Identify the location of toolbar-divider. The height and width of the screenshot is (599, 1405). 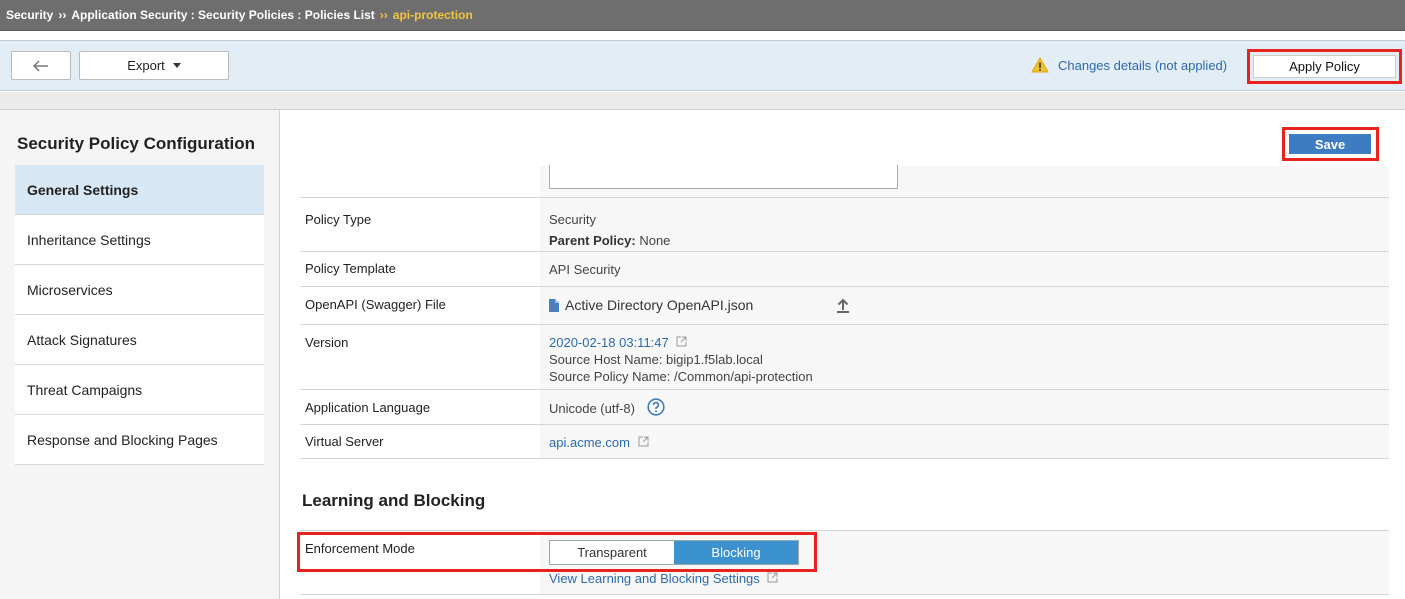
(702, 101).